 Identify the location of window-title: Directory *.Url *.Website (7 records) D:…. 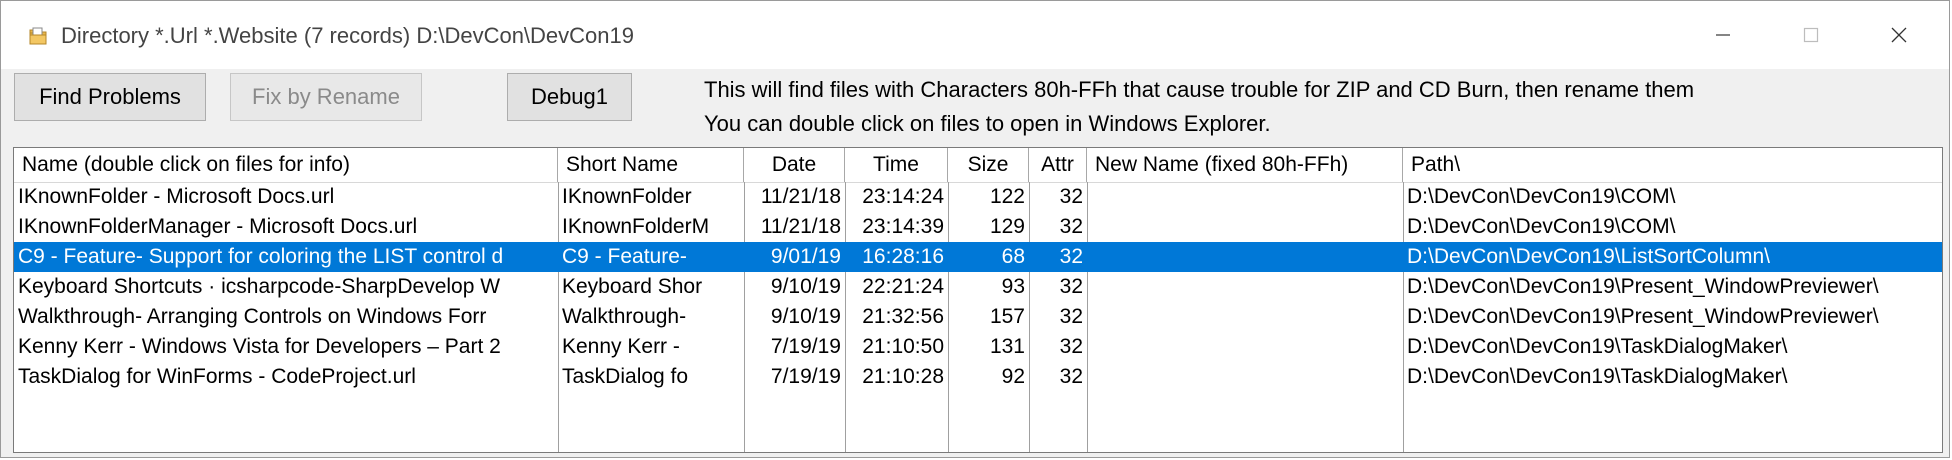
(347, 35).